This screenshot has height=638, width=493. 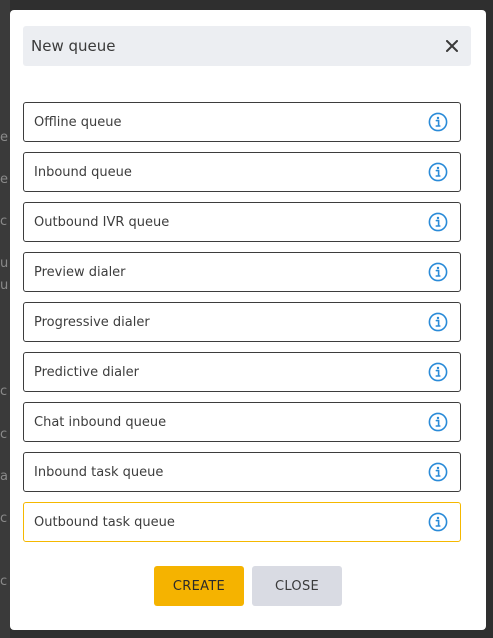 I want to click on dialog-title: New queue, so click(x=73, y=46).